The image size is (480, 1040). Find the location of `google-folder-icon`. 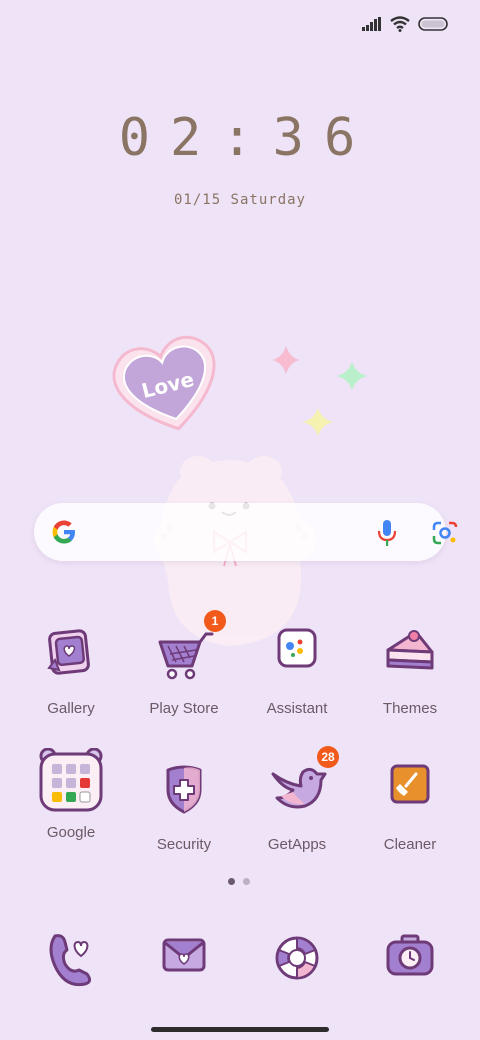

google-folder-icon is located at coordinates (71, 780).